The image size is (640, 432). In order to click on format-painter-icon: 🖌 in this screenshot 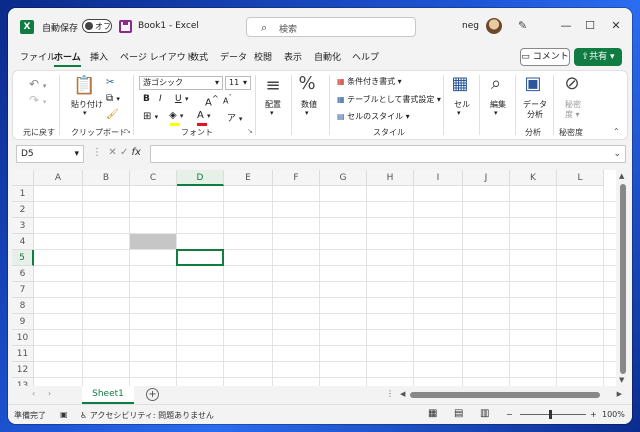, I will do `click(112, 114)`.